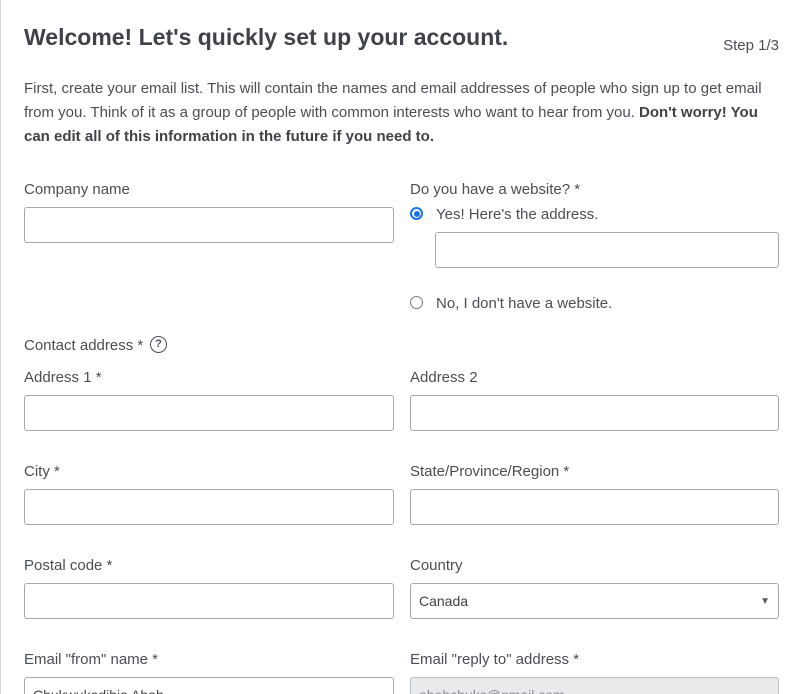 The width and height of the screenshot is (800, 694). What do you see at coordinates (444, 377) in the screenshot?
I see `address2-label: Address 2` at bounding box center [444, 377].